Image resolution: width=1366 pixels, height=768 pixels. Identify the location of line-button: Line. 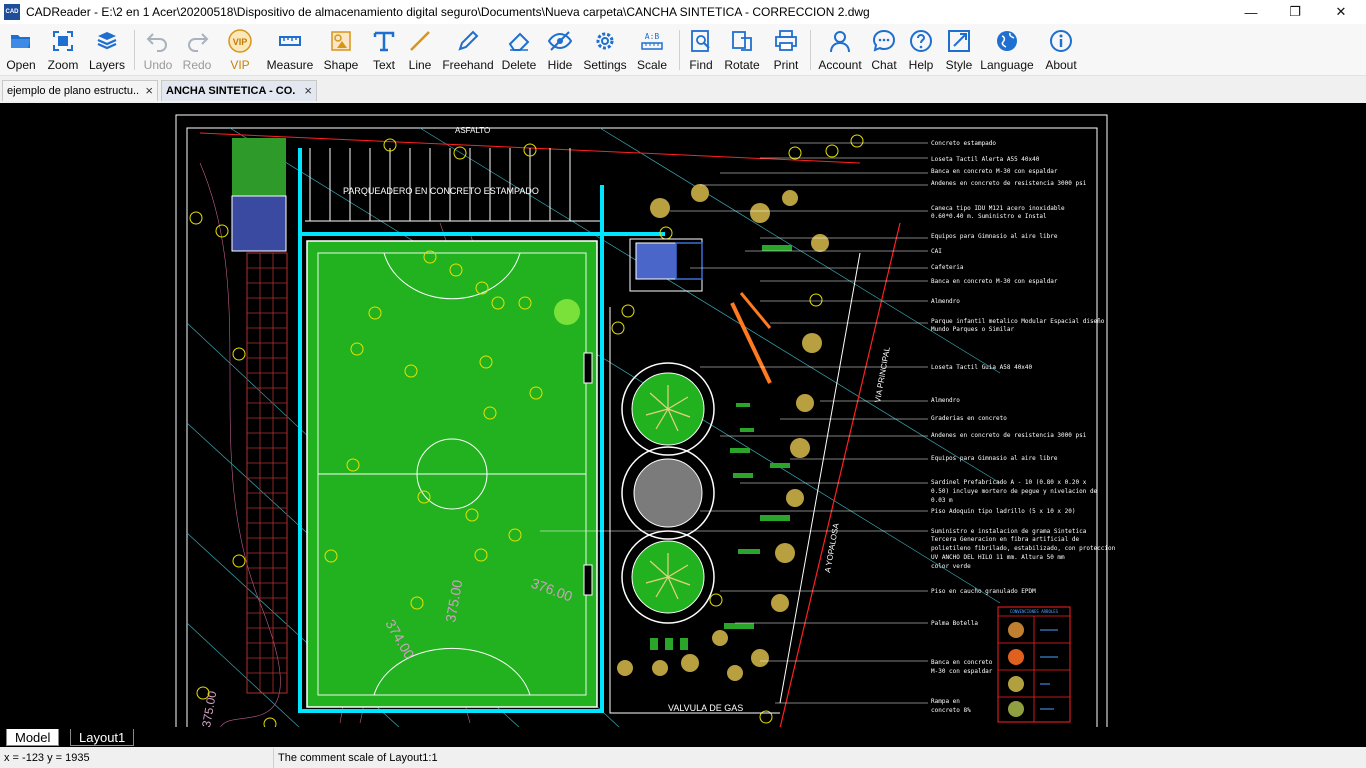
(420, 50).